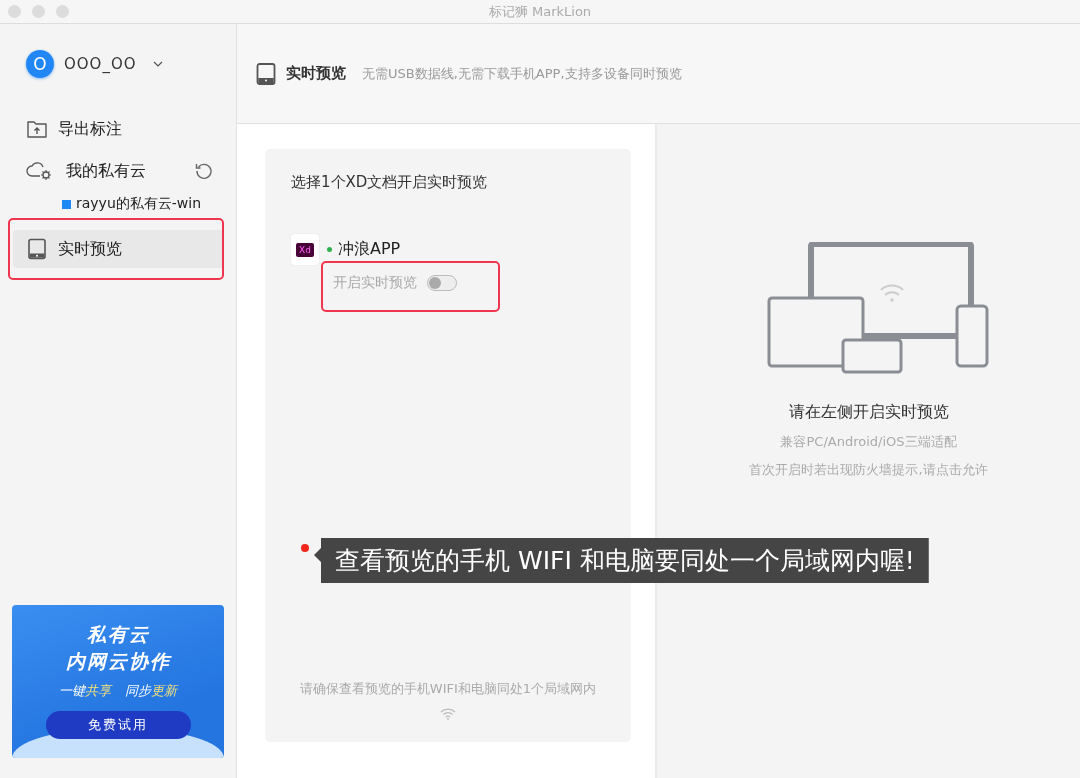 The width and height of the screenshot is (1080, 778). I want to click on folder-upload-icon, so click(37, 129).